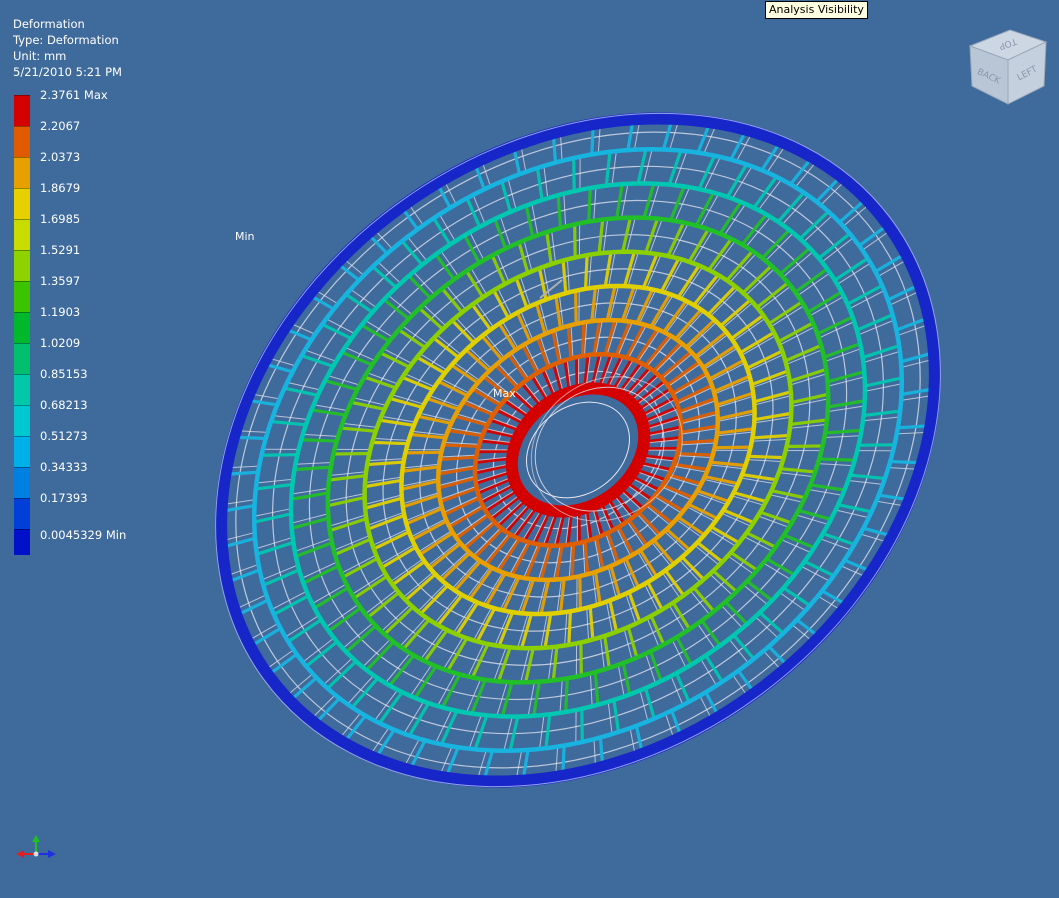 Image resolution: width=1059 pixels, height=898 pixels. I want to click on legend-label: 1.8679, so click(60, 188).